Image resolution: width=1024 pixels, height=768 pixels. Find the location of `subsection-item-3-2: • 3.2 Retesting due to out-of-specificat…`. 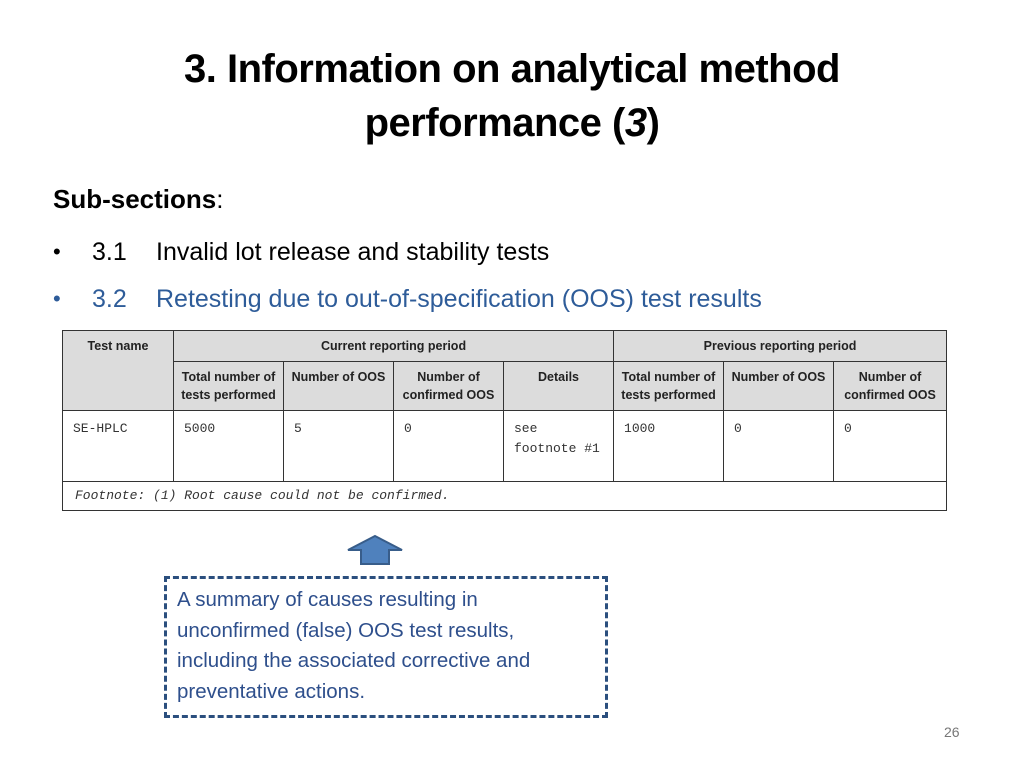

subsection-item-3-2: • 3.2 Retesting due to out-of-specificat… is located at coordinates (407, 298).